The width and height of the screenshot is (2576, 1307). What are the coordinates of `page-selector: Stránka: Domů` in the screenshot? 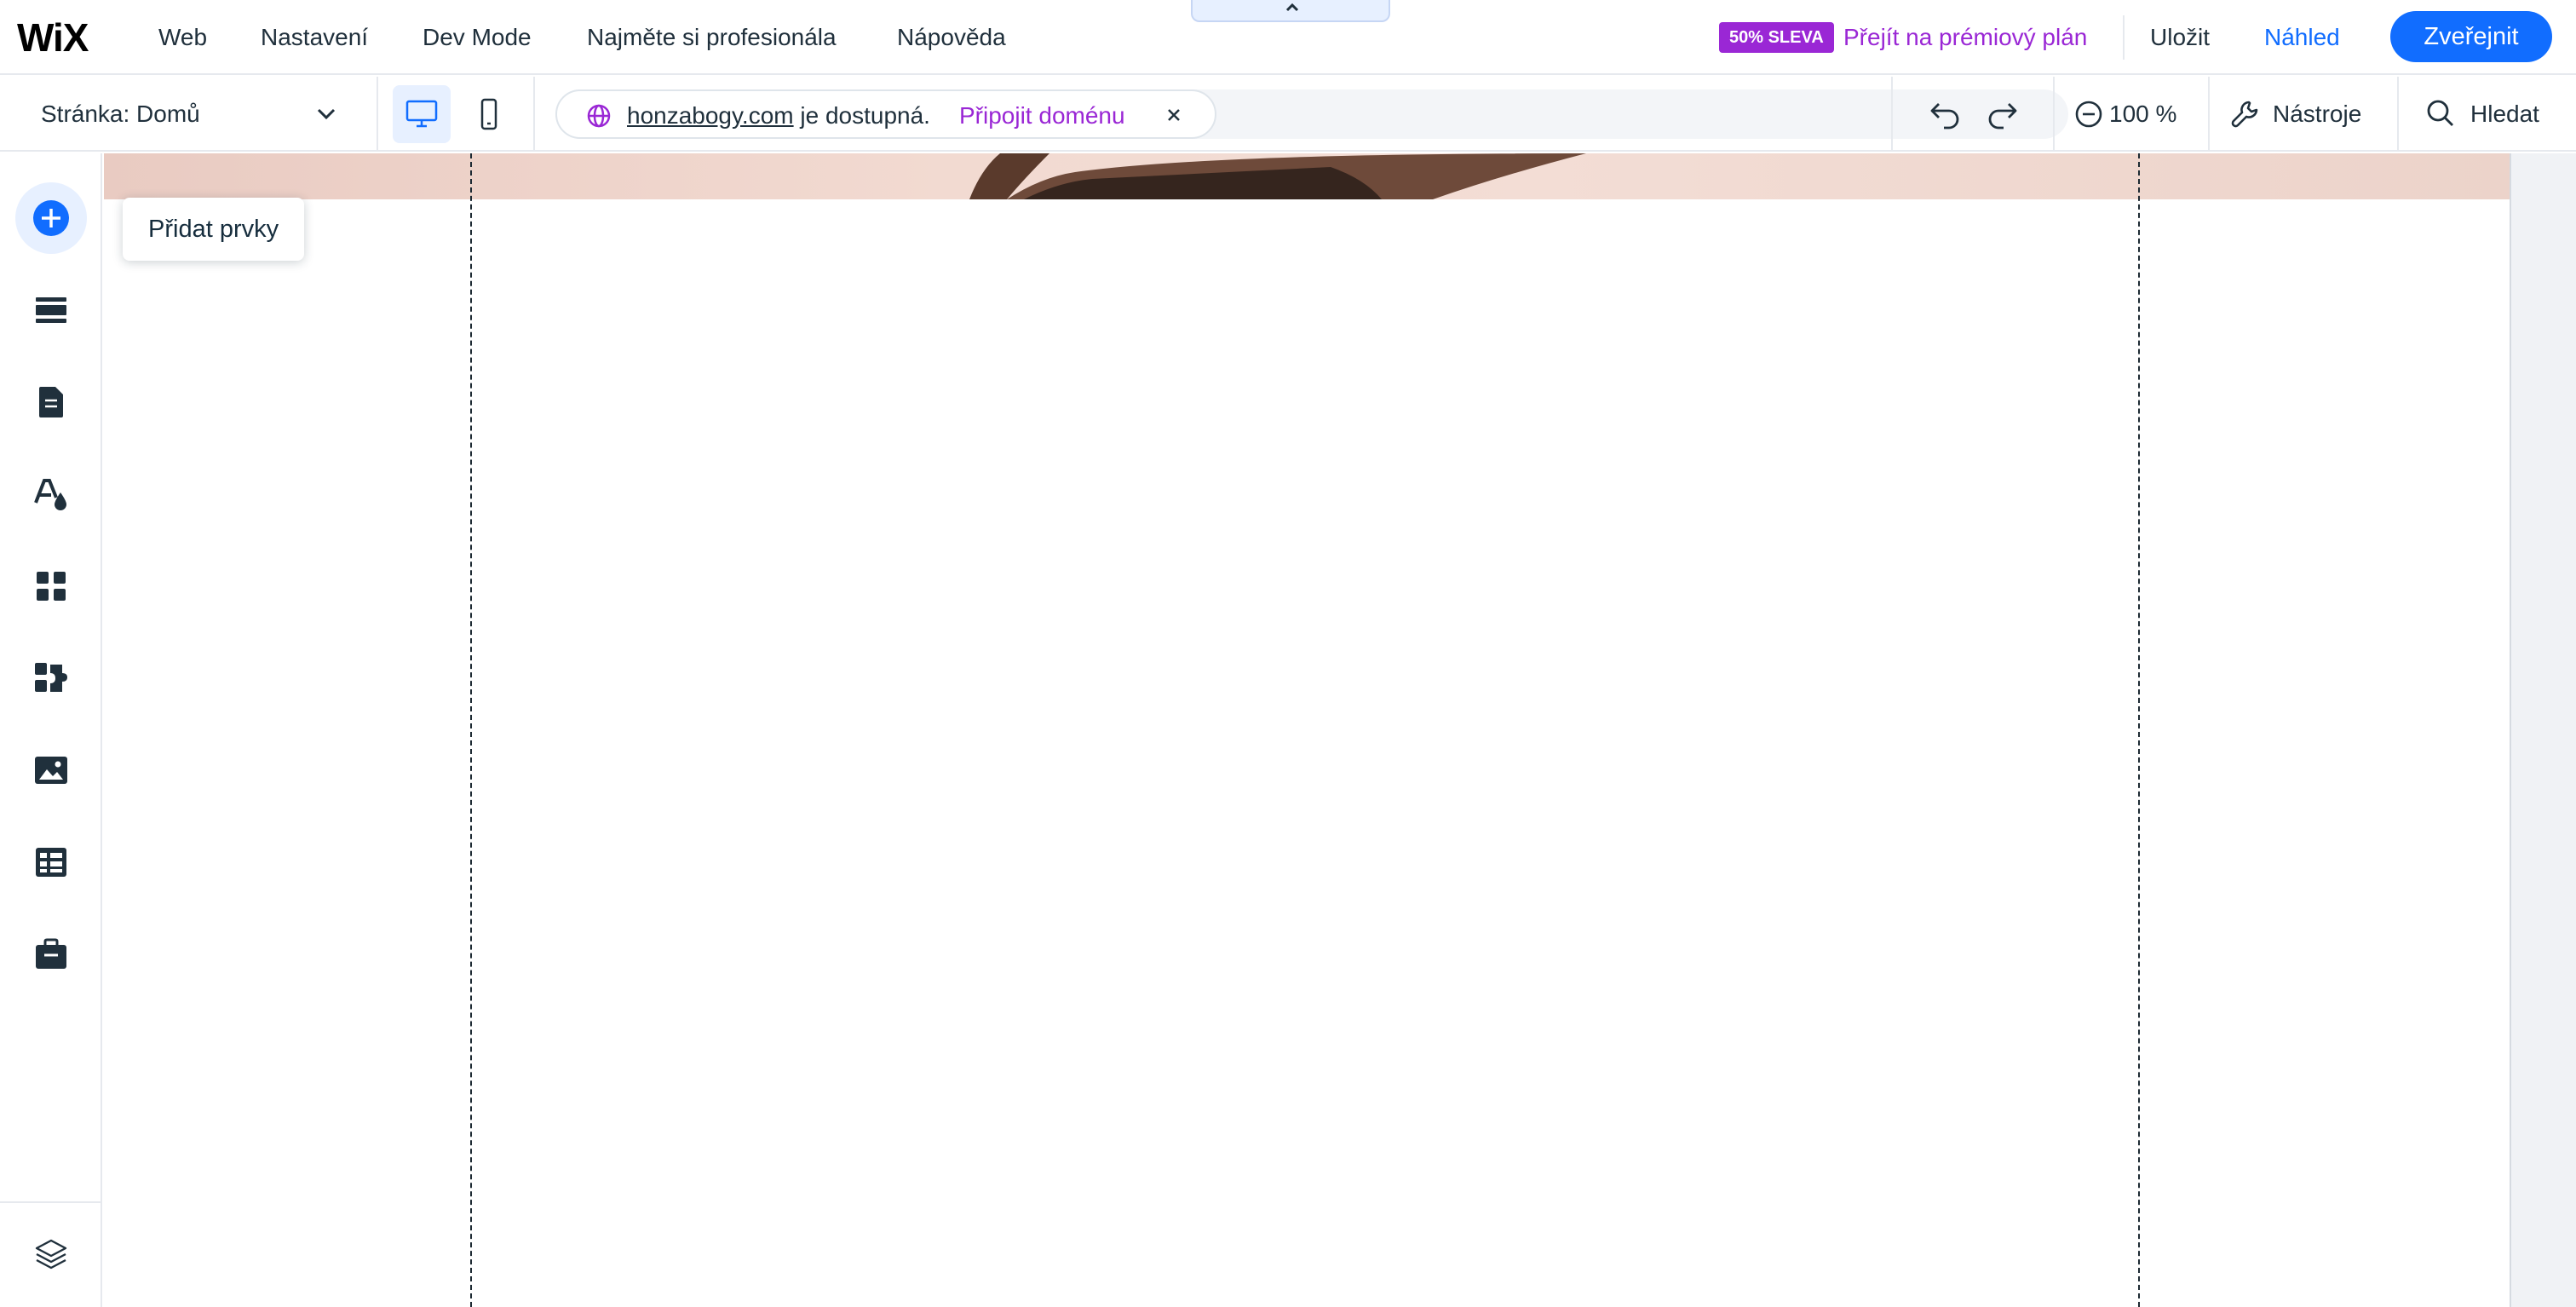 It's located at (189, 115).